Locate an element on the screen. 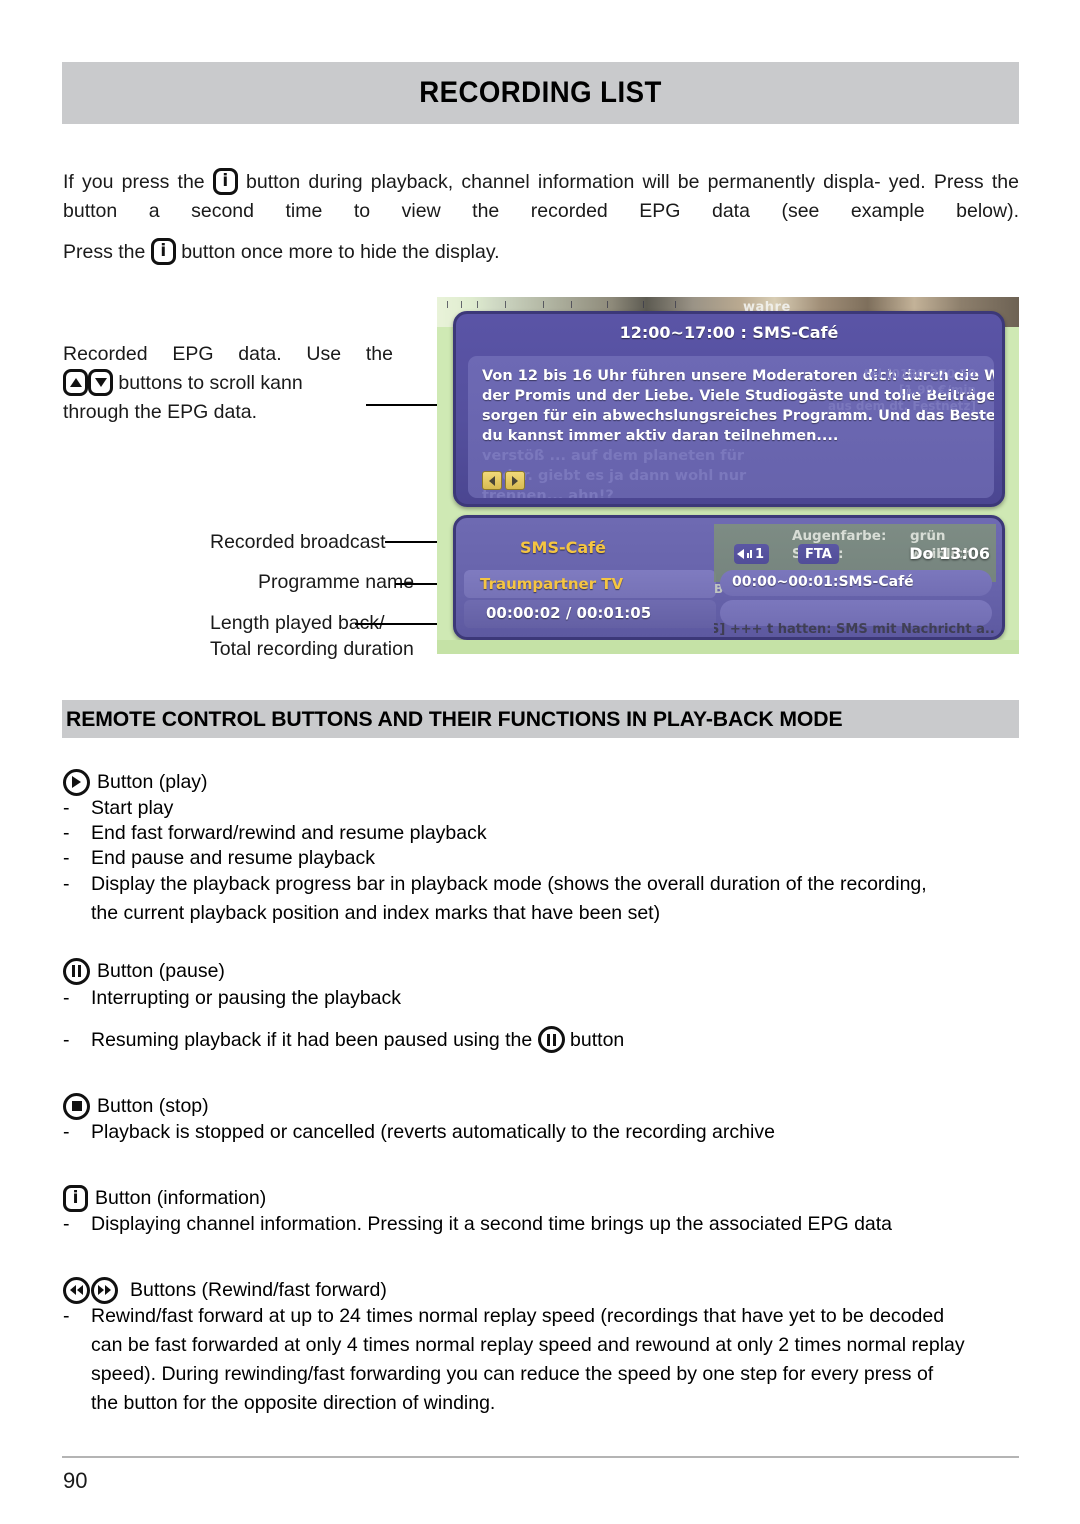 The image size is (1080, 1524). intro-p1-text-a: If you press the is located at coordinates (138, 182).